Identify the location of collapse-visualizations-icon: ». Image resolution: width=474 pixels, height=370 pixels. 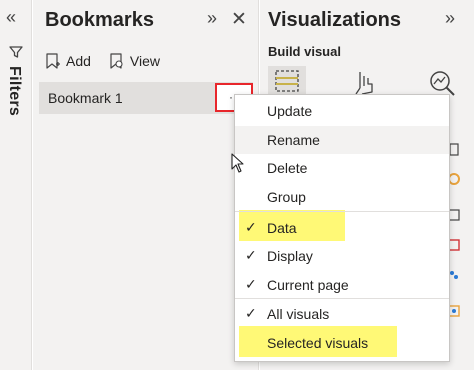
(450, 18).